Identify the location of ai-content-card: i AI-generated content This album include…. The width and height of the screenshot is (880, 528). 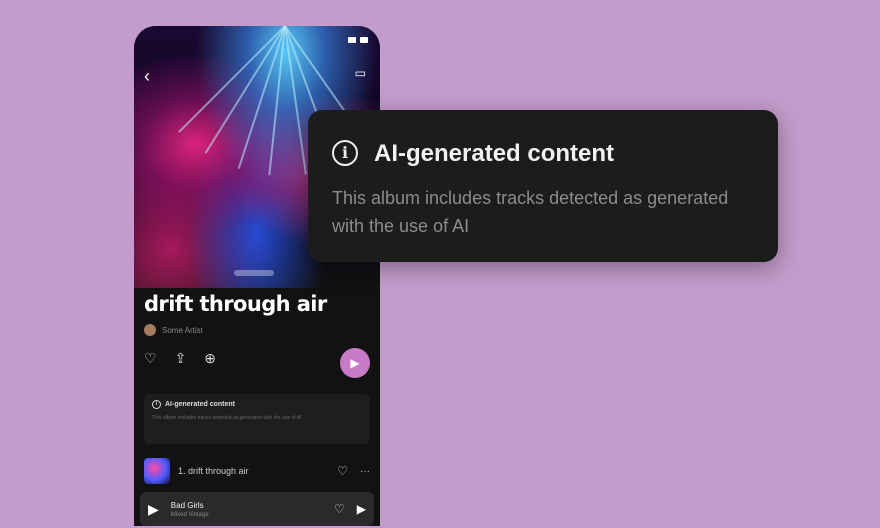
(257, 419).